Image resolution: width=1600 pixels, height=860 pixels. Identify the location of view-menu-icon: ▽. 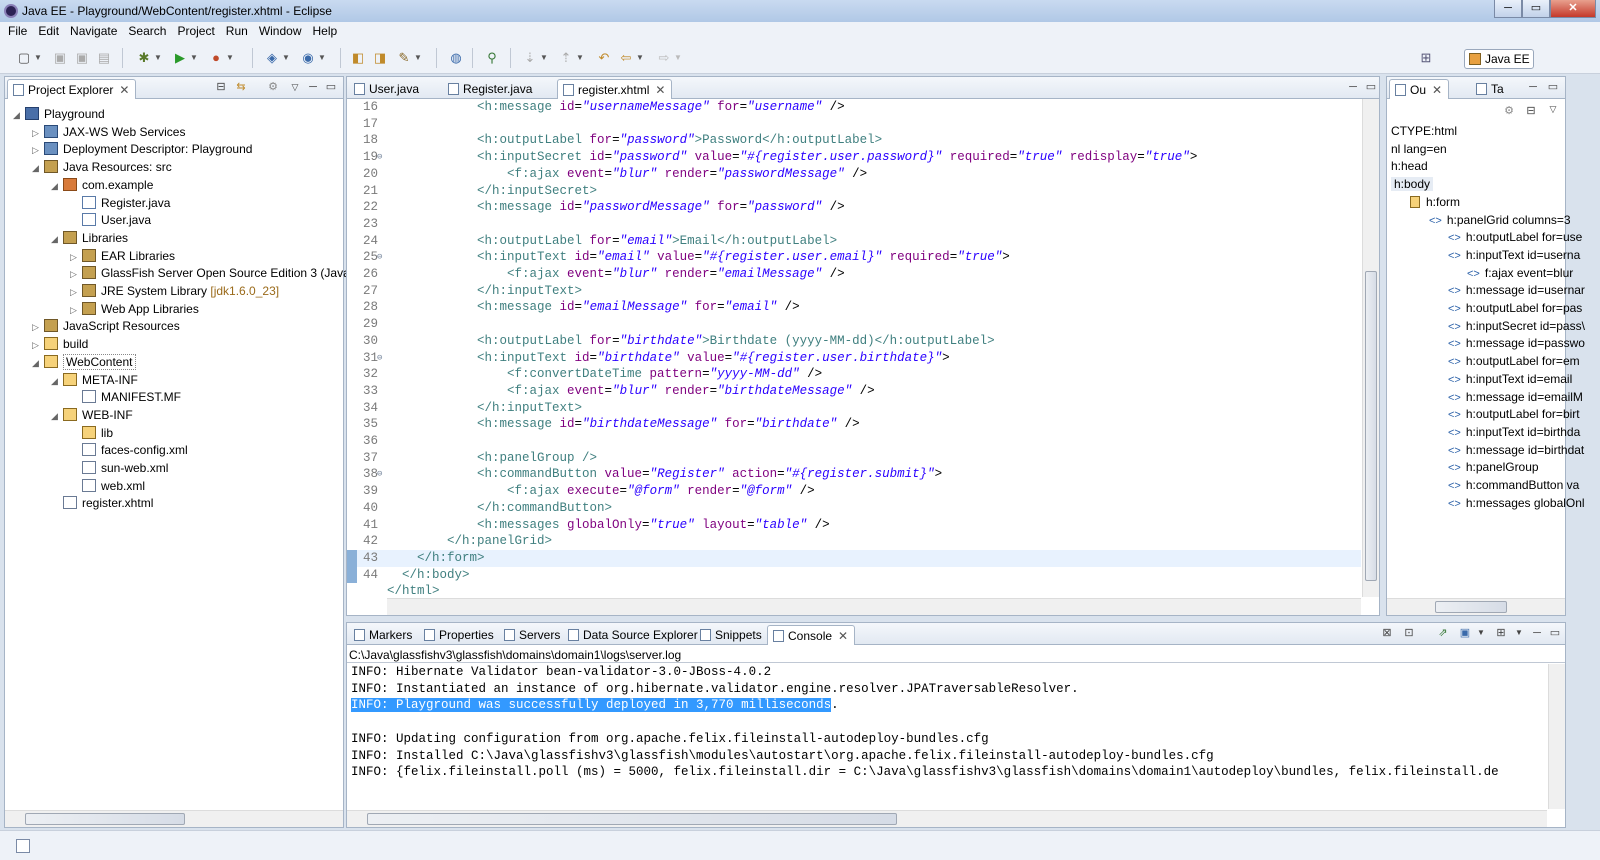
(1553, 109).